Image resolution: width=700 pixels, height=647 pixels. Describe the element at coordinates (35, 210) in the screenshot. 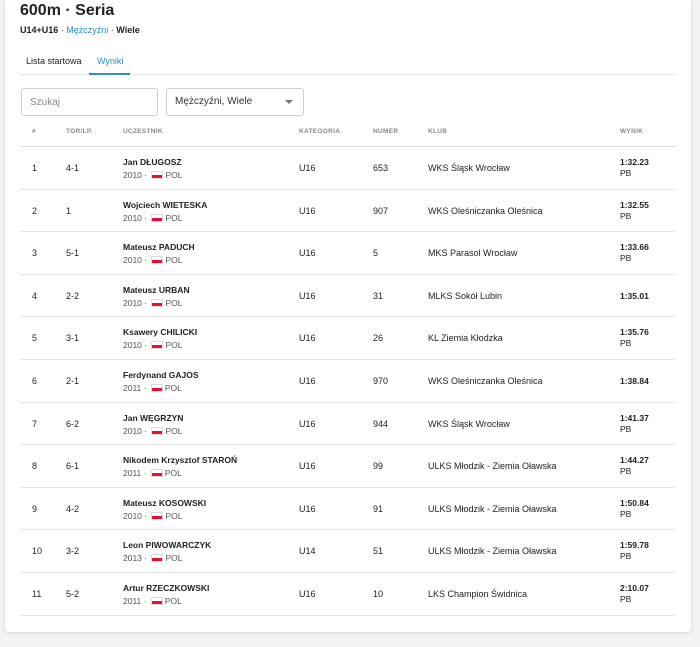

I see `rank: 2` at that location.